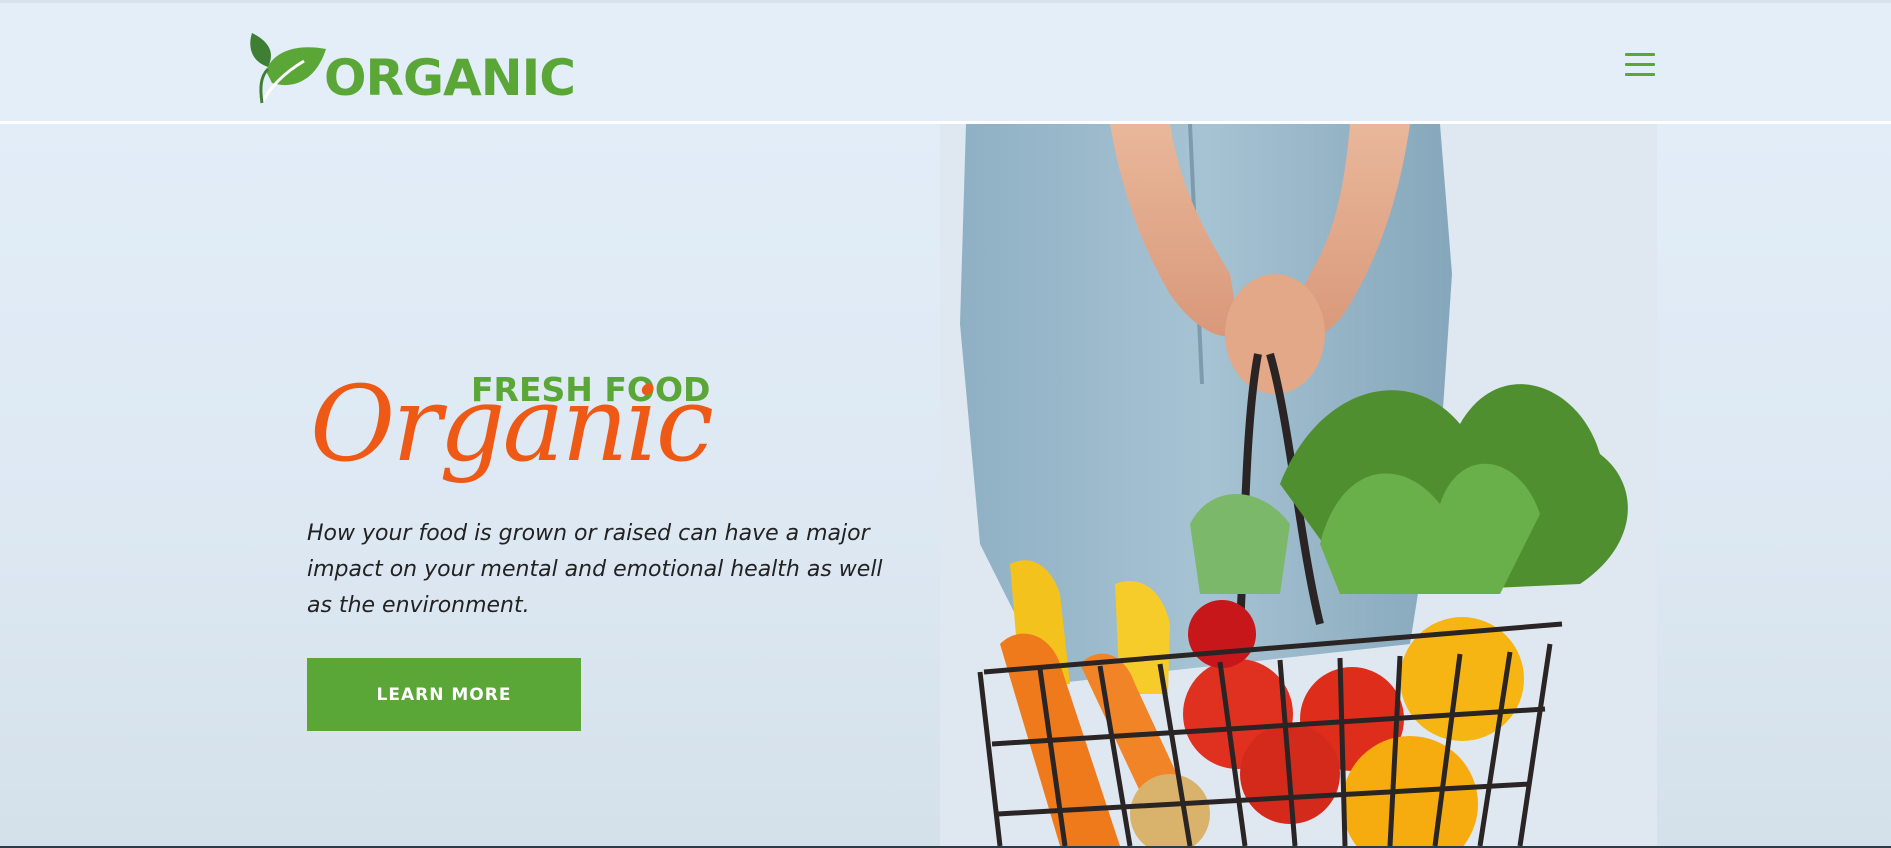 This screenshot has width=1891, height=848. What do you see at coordinates (288, 68) in the screenshot?
I see `leaf-icon` at bounding box center [288, 68].